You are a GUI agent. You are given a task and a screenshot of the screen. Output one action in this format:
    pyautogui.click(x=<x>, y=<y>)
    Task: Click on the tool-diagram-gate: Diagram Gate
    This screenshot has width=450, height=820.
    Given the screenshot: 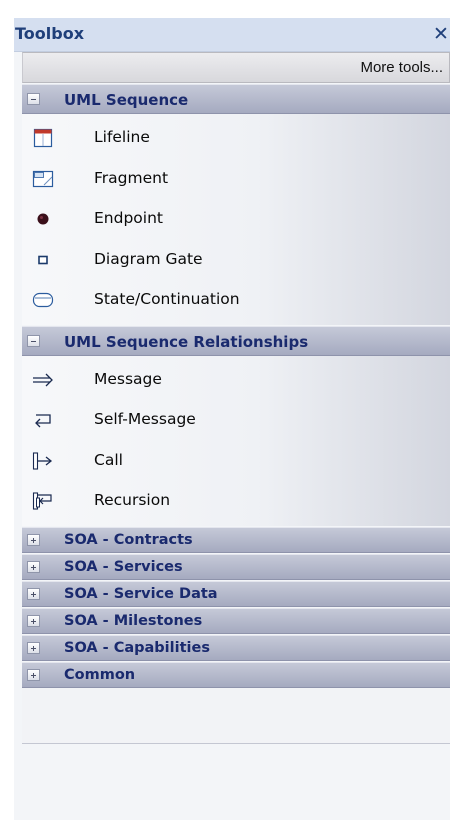 What is the action you would take?
    pyautogui.click(x=236, y=260)
    